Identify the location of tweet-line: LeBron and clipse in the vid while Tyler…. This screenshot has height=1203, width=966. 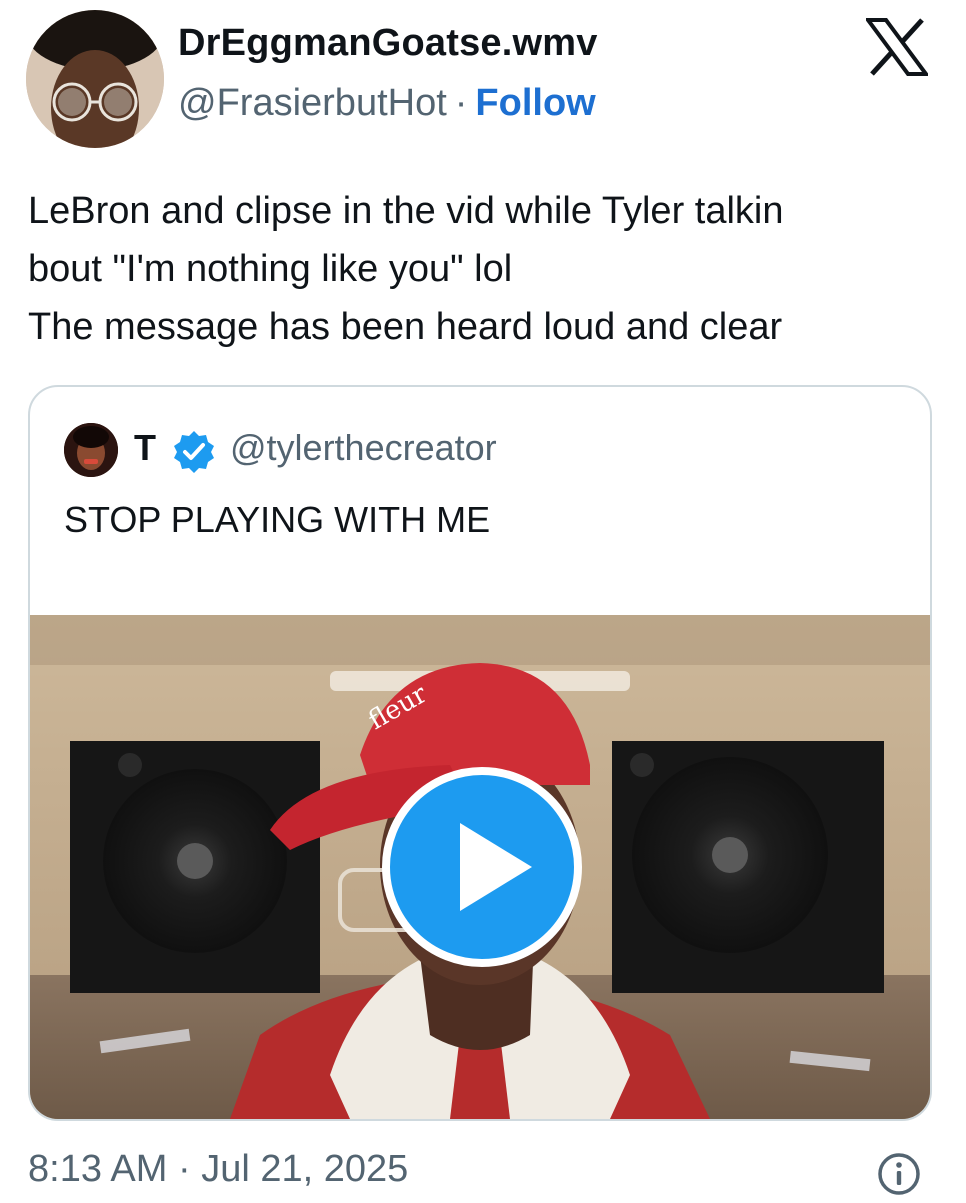
(406, 211).